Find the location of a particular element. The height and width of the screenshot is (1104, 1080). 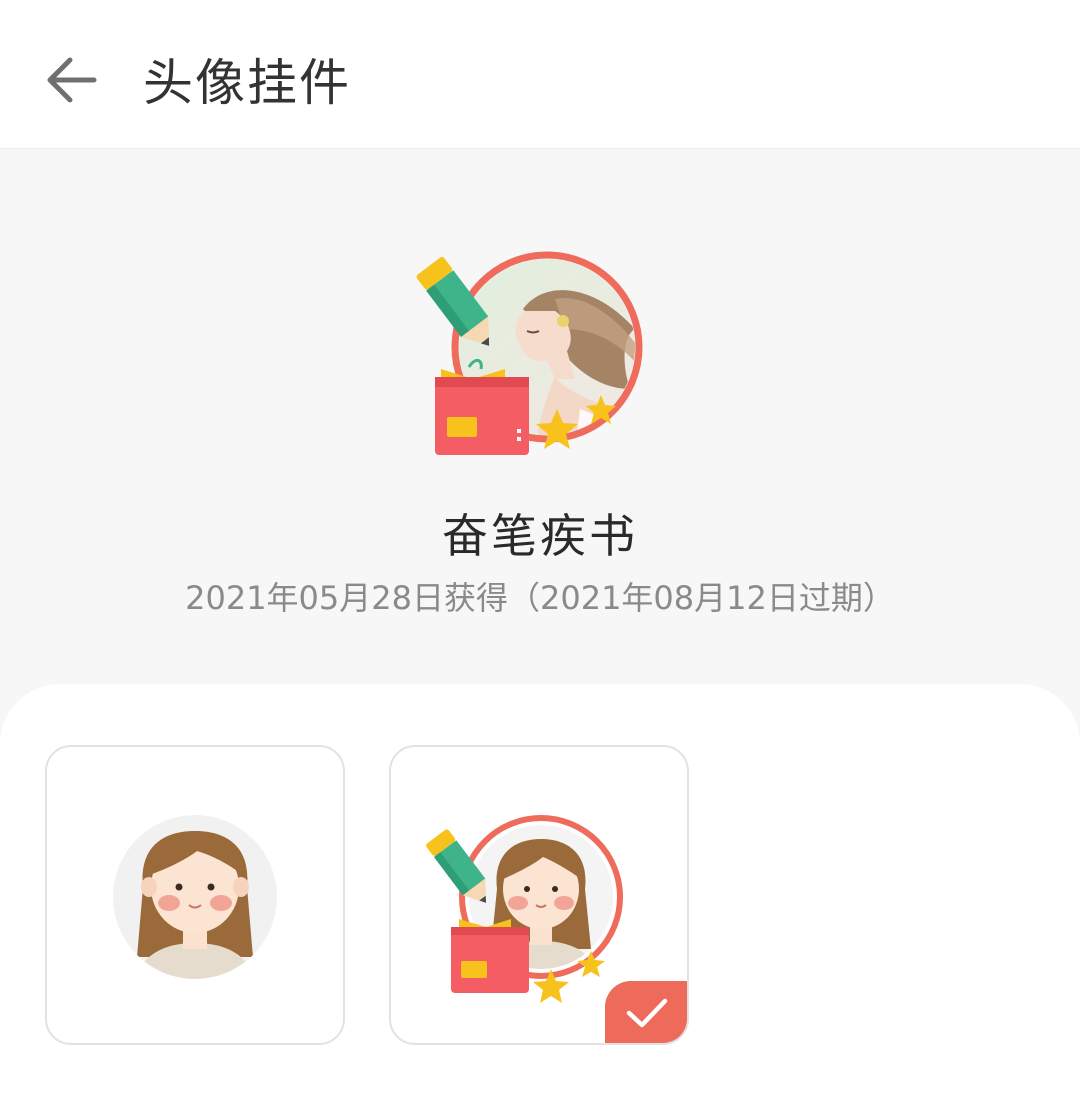

back-button is located at coordinates (70, 80).